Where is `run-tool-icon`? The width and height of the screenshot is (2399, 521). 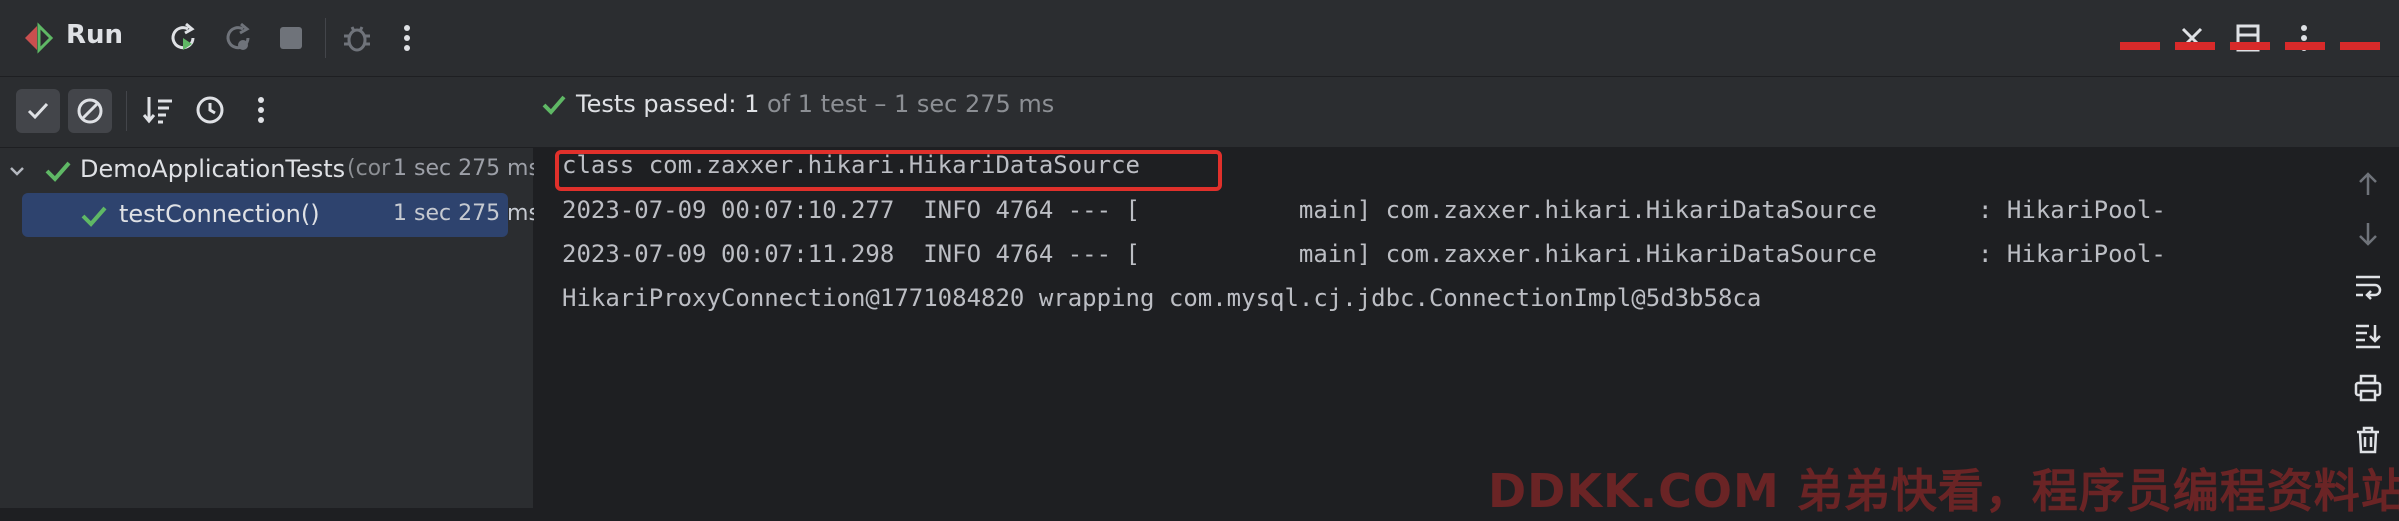
run-tool-icon is located at coordinates (38, 38).